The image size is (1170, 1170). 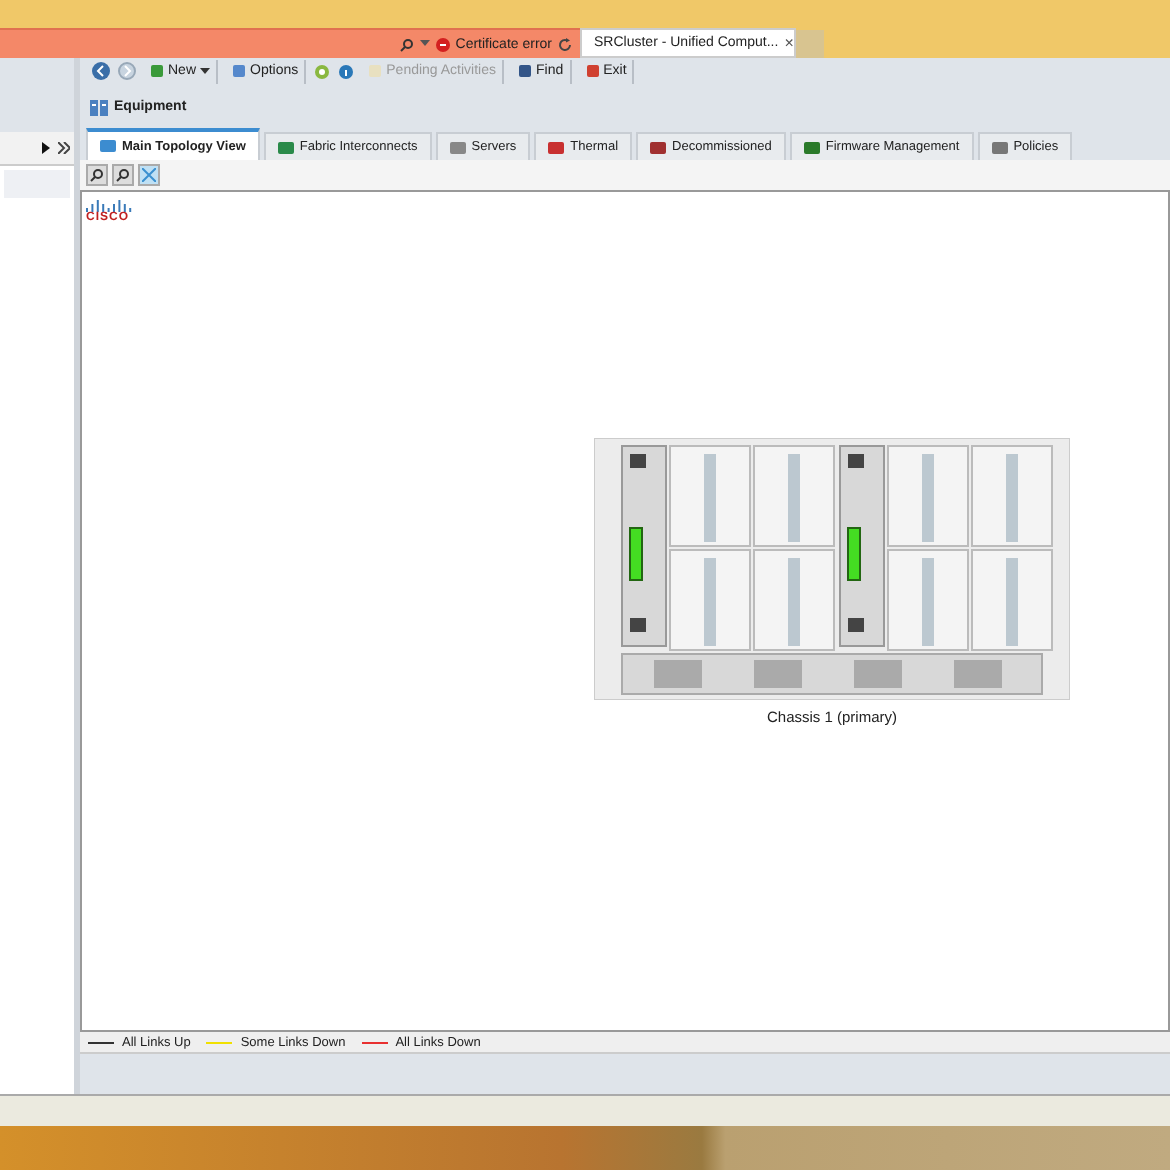 I want to click on panel-header, so click(x=37, y=95).